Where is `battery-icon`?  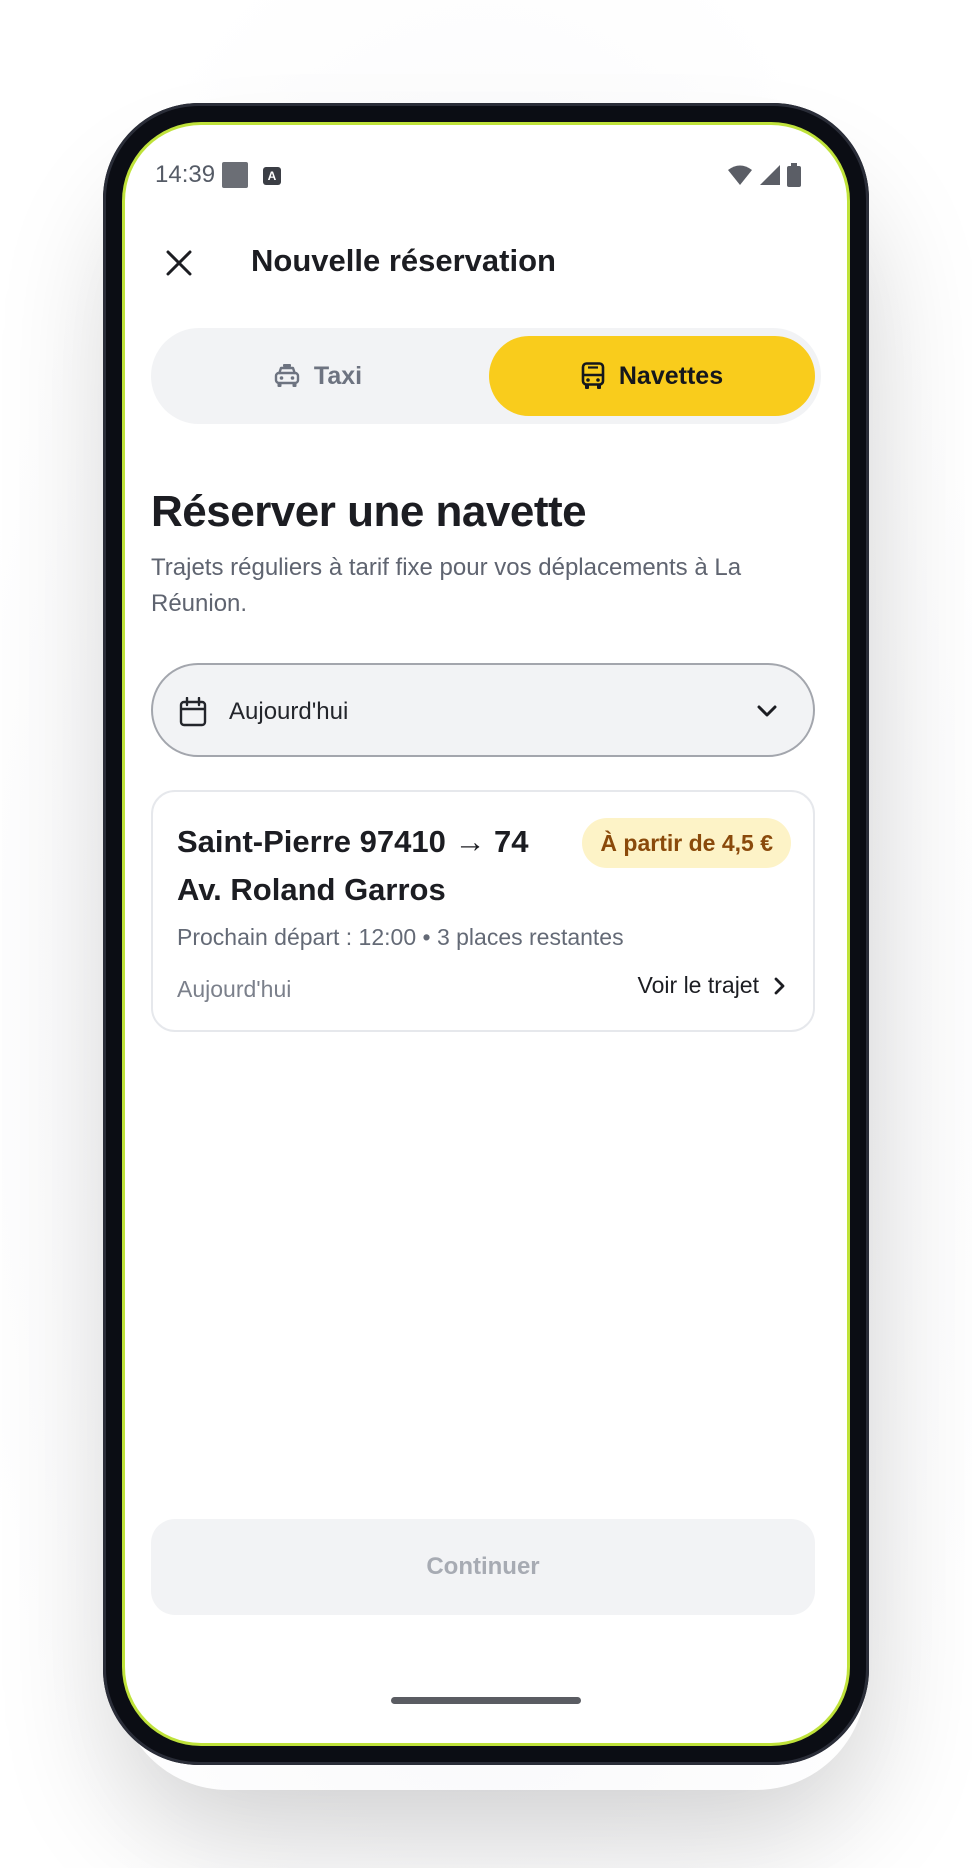
battery-icon is located at coordinates (794, 175).